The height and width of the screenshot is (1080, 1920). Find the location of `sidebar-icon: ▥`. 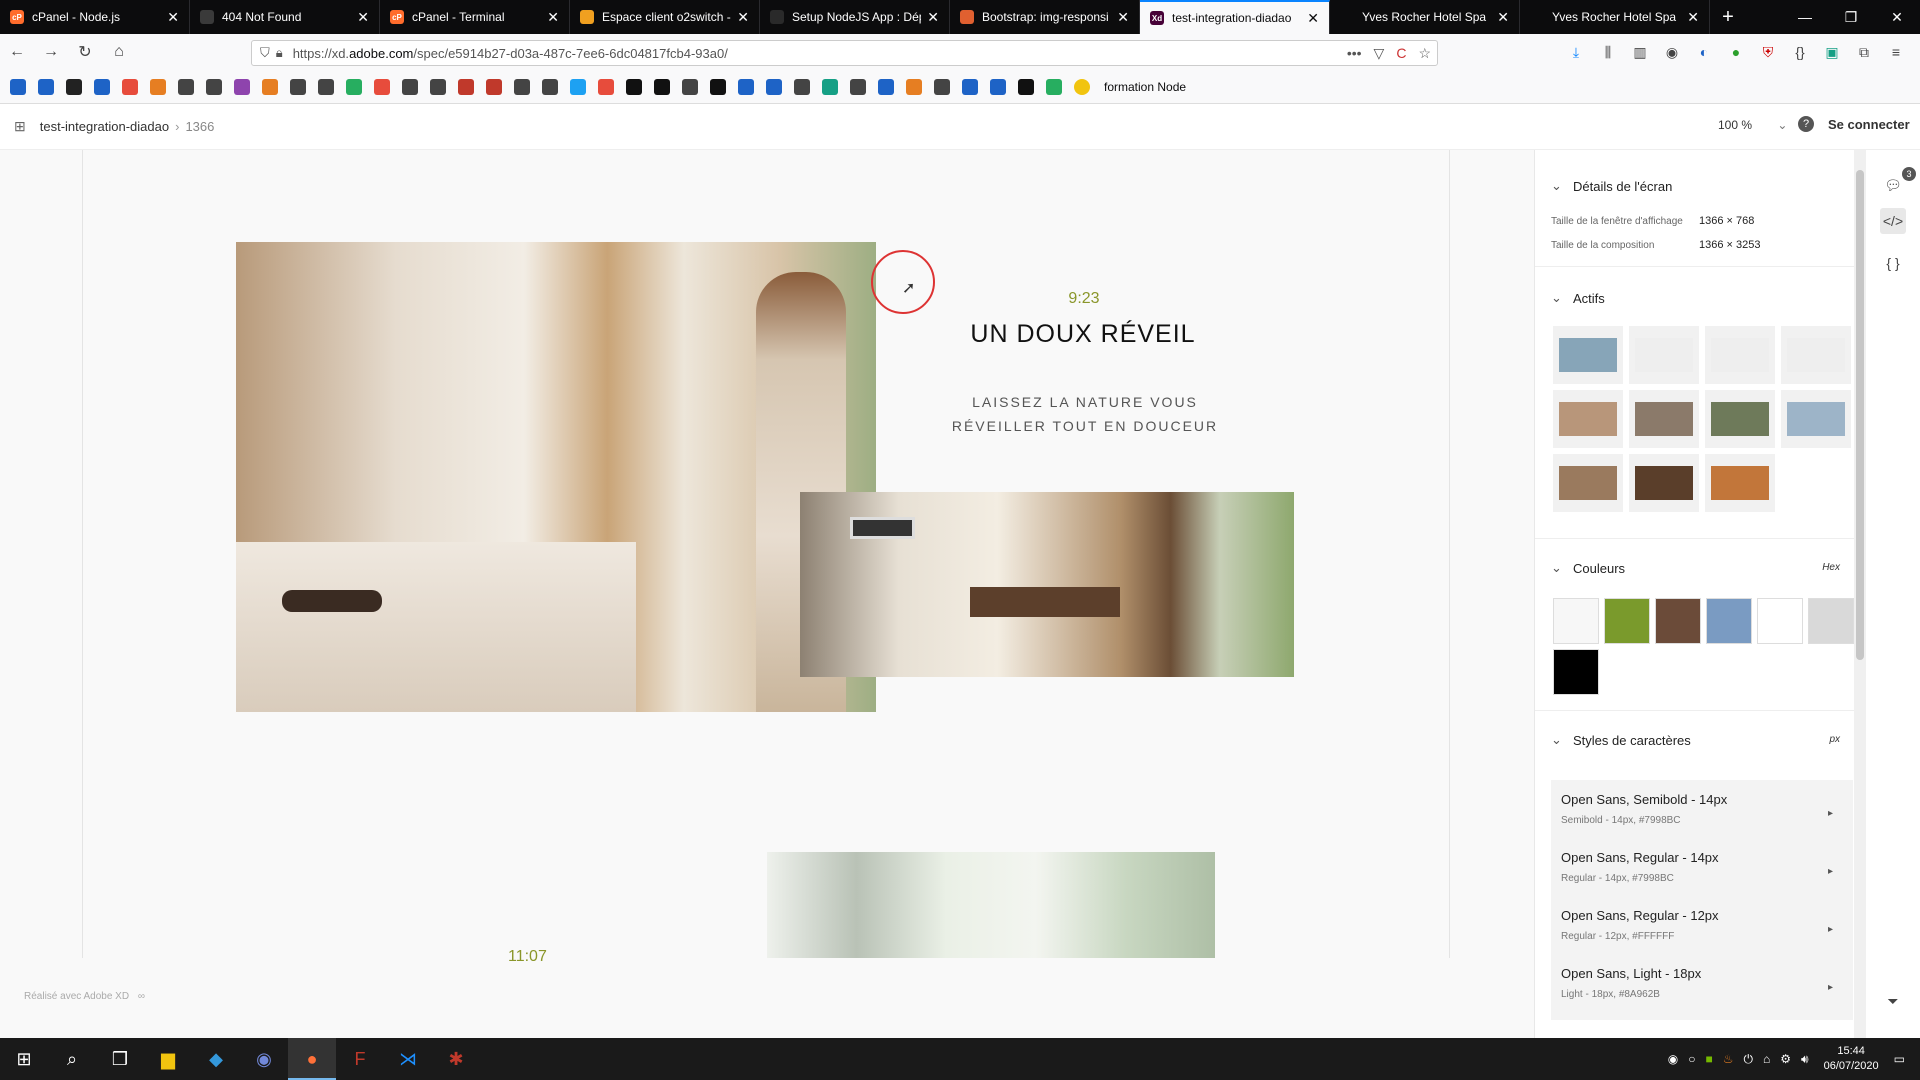

sidebar-icon: ▥ is located at coordinates (1640, 52).